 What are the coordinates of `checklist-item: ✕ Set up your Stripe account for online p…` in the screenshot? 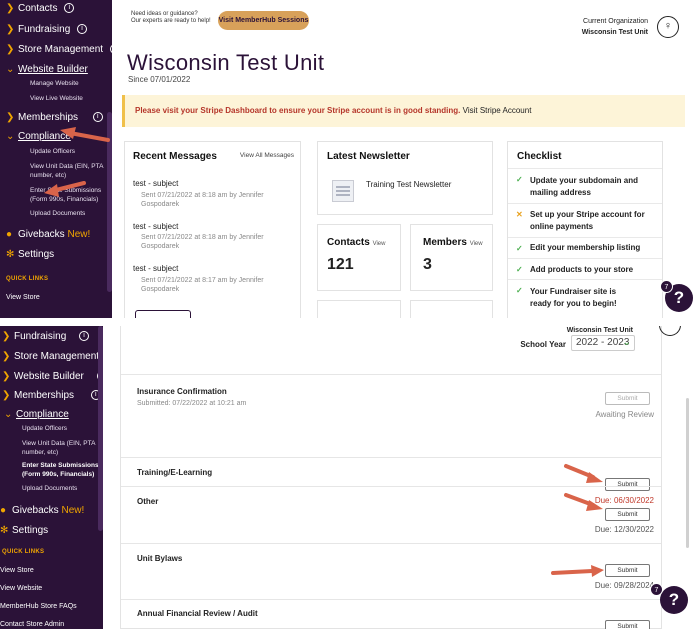 It's located at (585, 220).